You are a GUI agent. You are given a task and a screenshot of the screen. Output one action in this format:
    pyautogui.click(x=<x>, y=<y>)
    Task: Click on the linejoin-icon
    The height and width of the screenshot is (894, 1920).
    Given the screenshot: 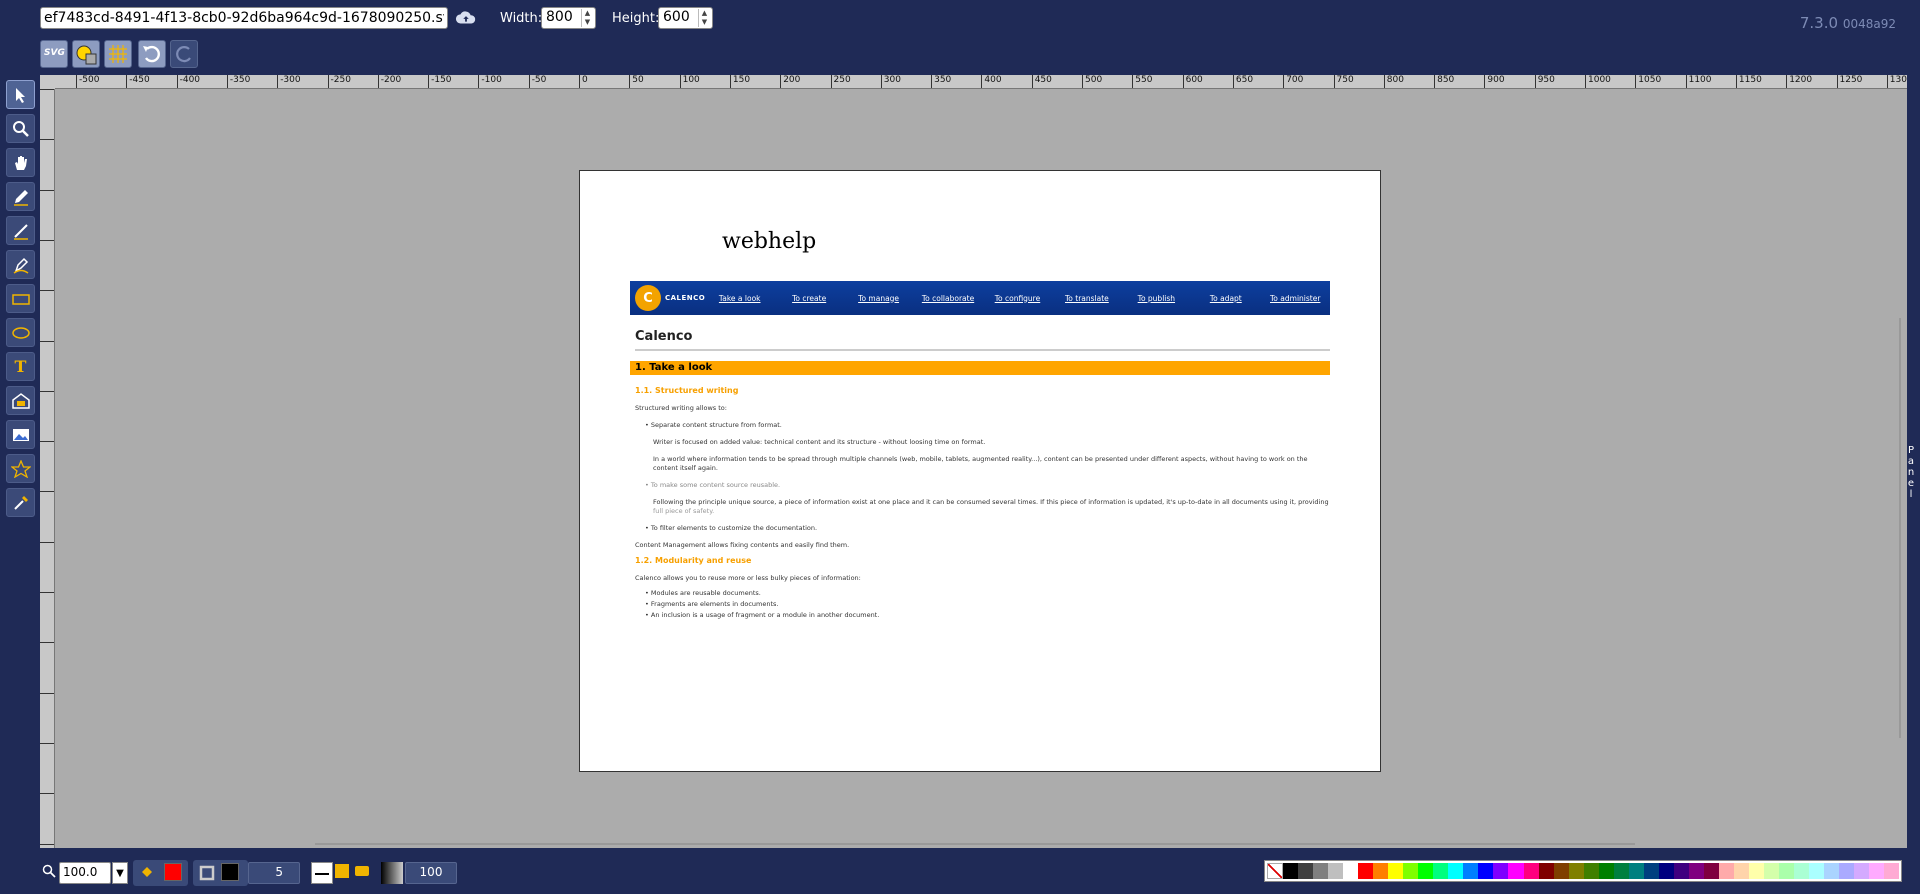 What is the action you would take?
    pyautogui.click(x=342, y=871)
    